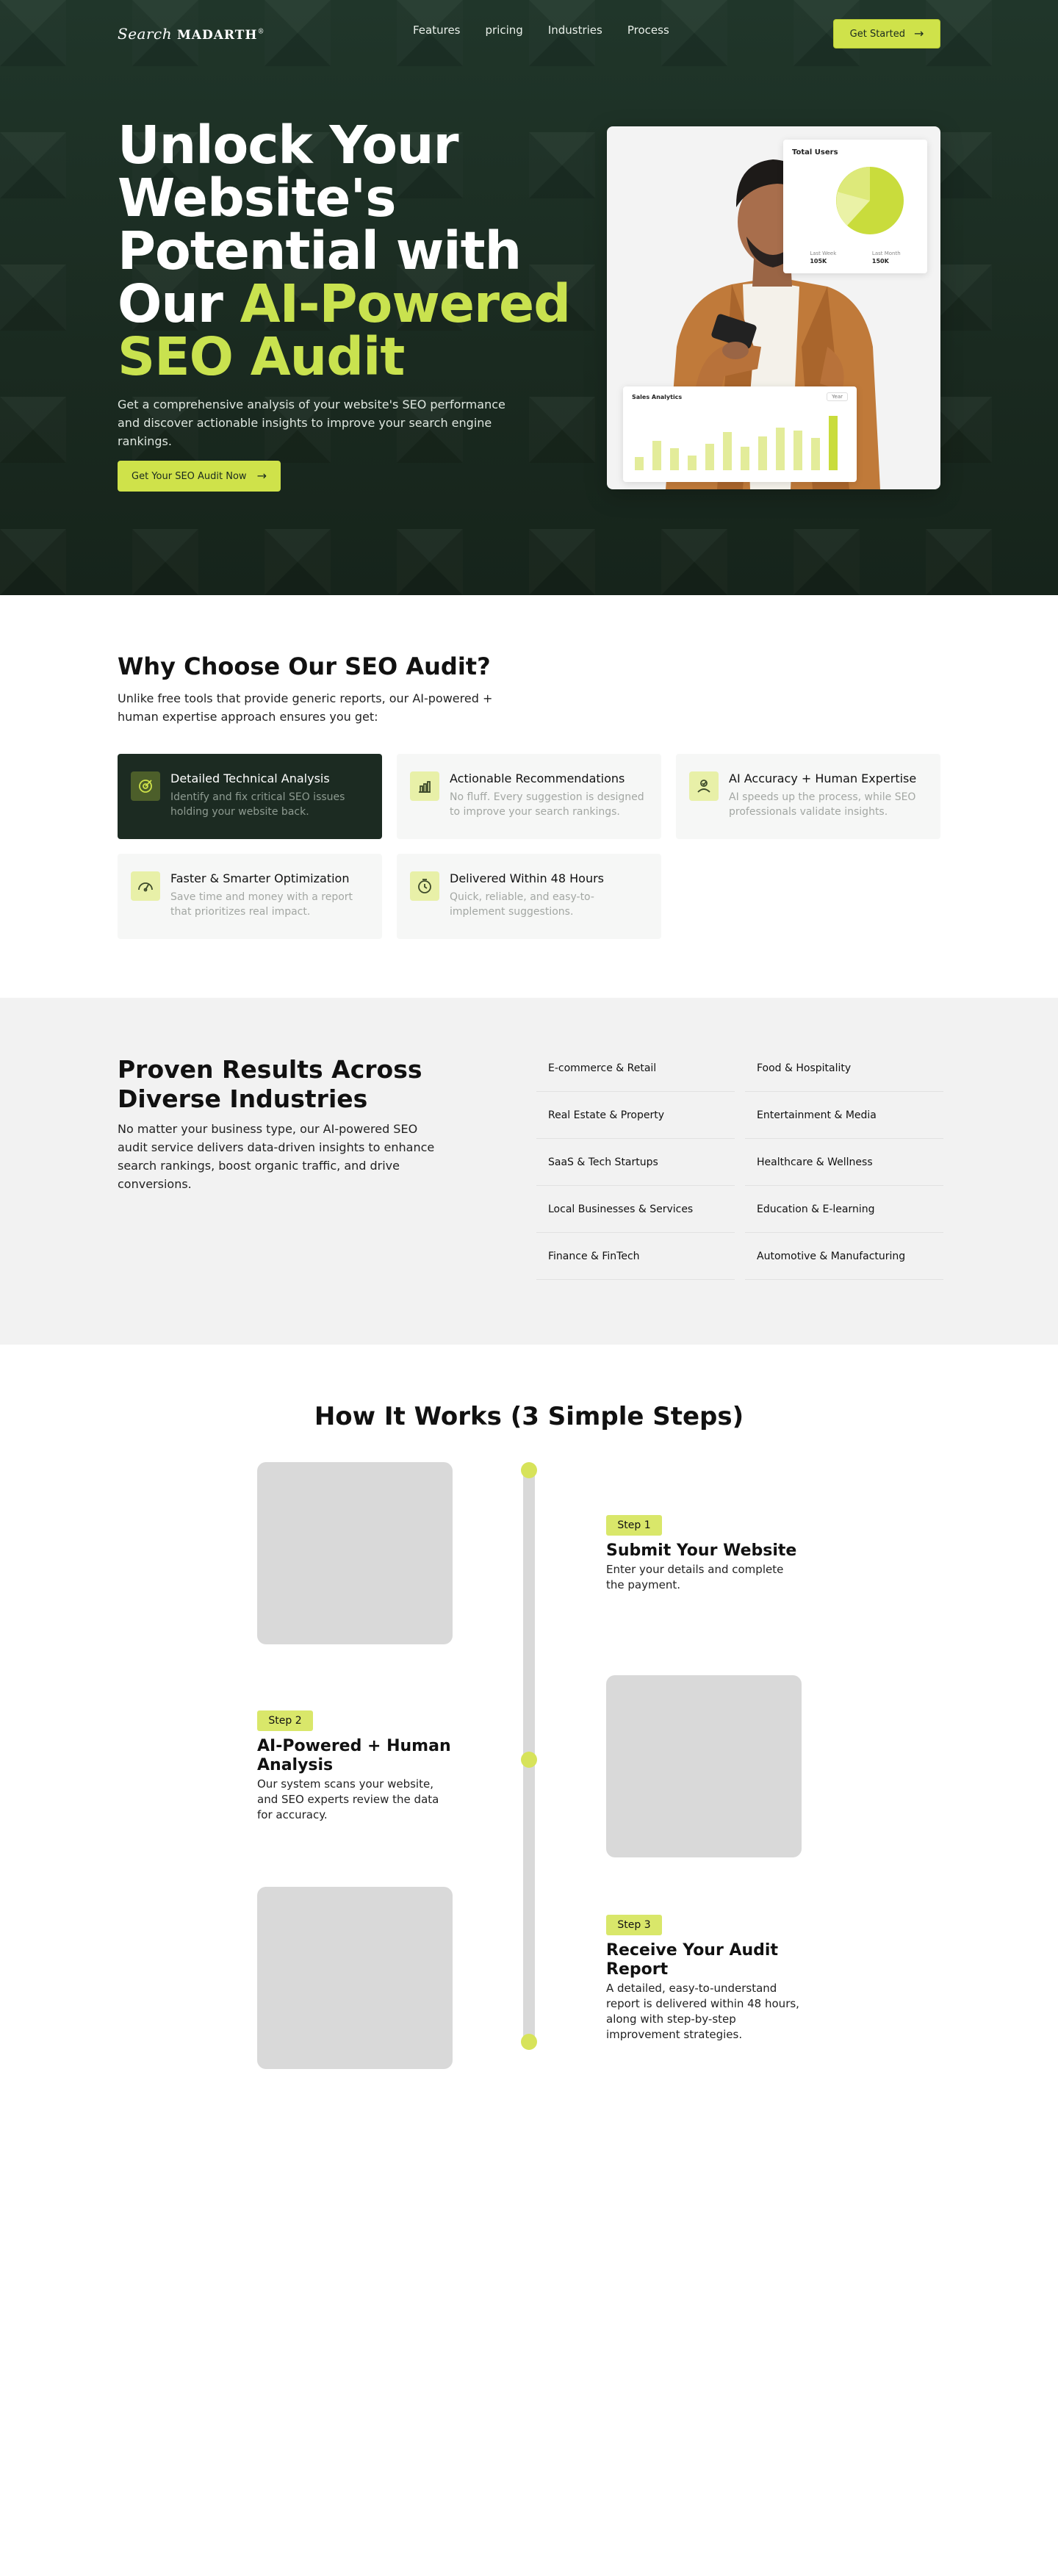  What do you see at coordinates (844, 1209) in the screenshot?
I see `industry-item: Education & E-learning` at bounding box center [844, 1209].